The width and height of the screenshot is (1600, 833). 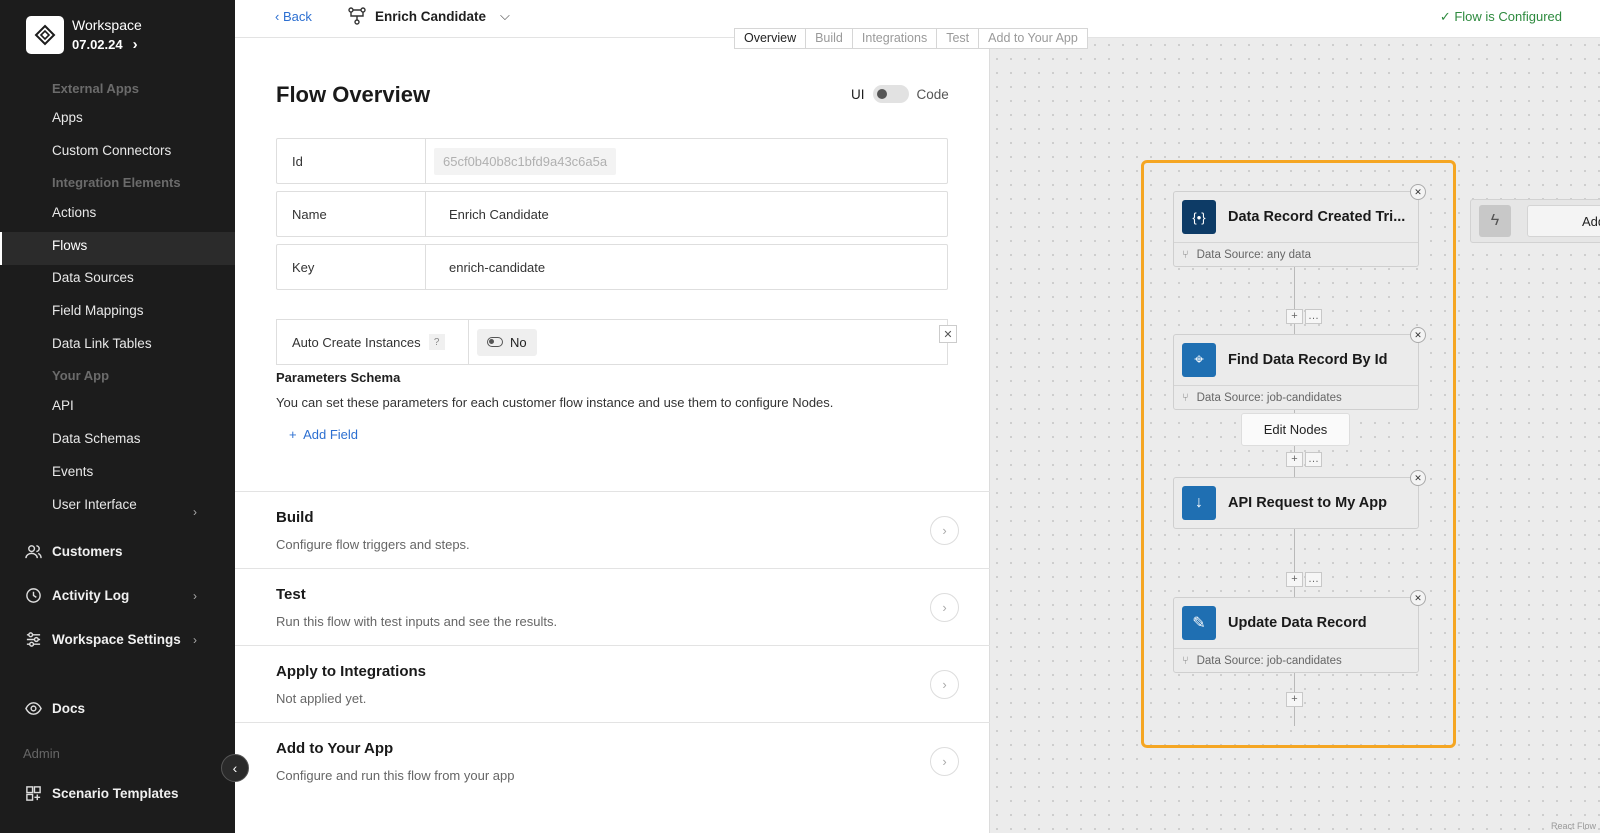 What do you see at coordinates (94, 504) in the screenshot?
I see `sidebar-item-user-interface: User Interface` at bounding box center [94, 504].